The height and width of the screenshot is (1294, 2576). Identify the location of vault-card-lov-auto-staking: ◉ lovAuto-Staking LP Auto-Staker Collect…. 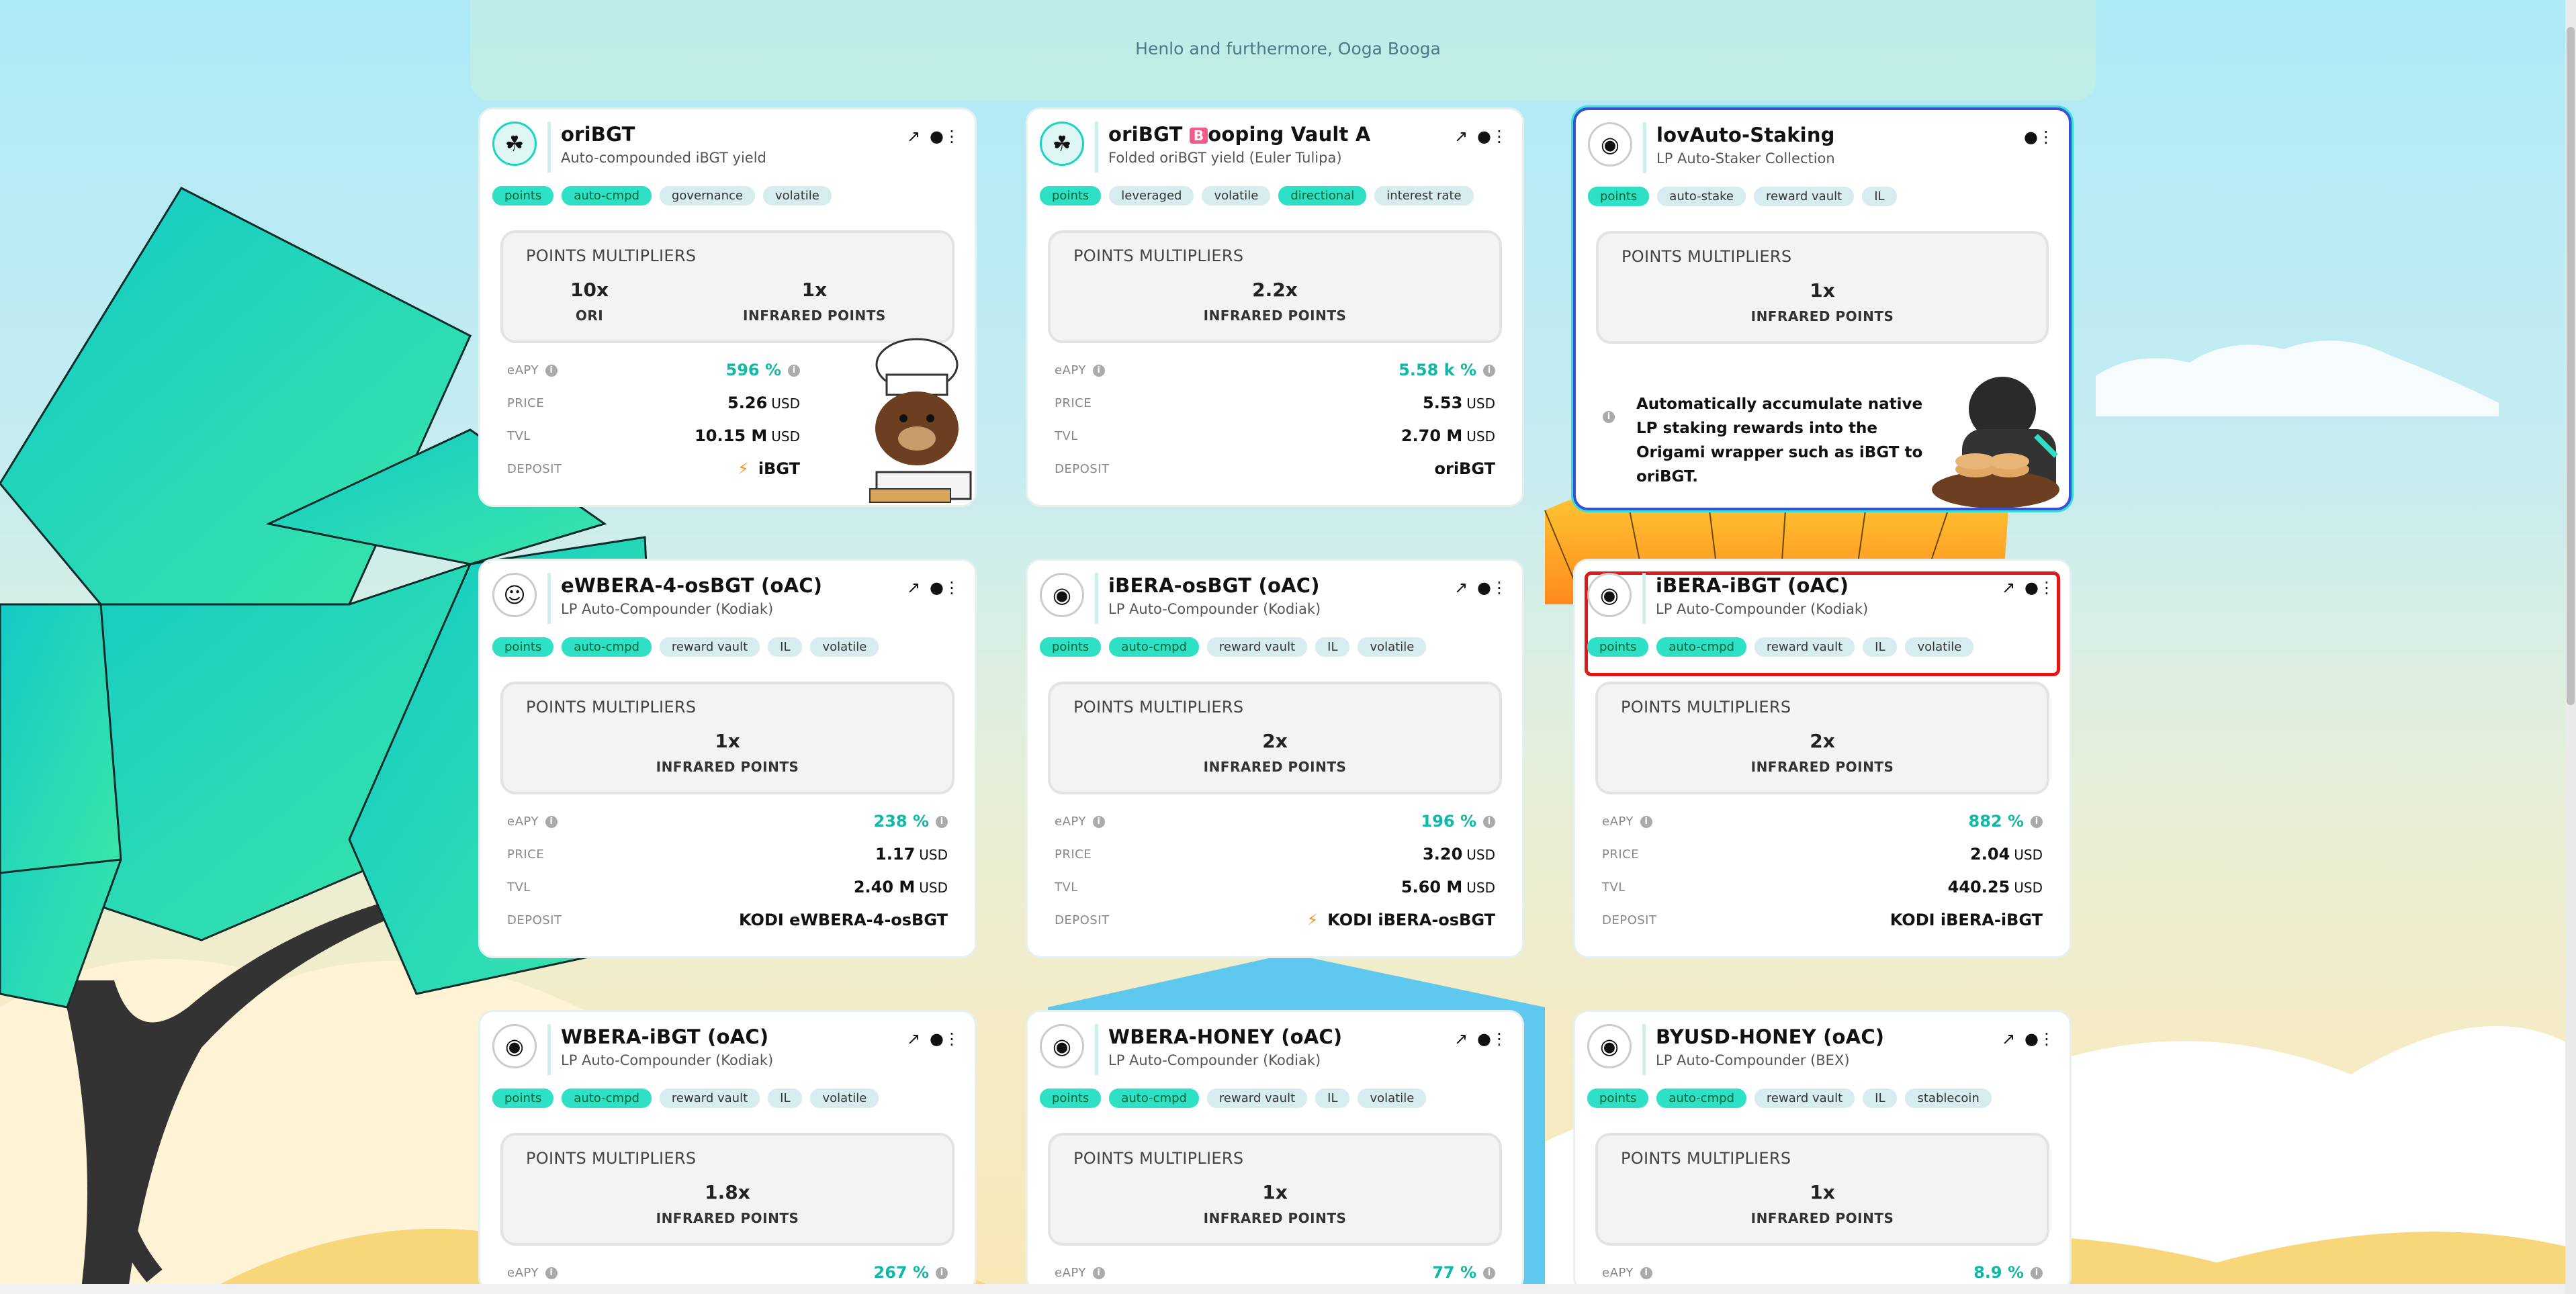
(1823, 308).